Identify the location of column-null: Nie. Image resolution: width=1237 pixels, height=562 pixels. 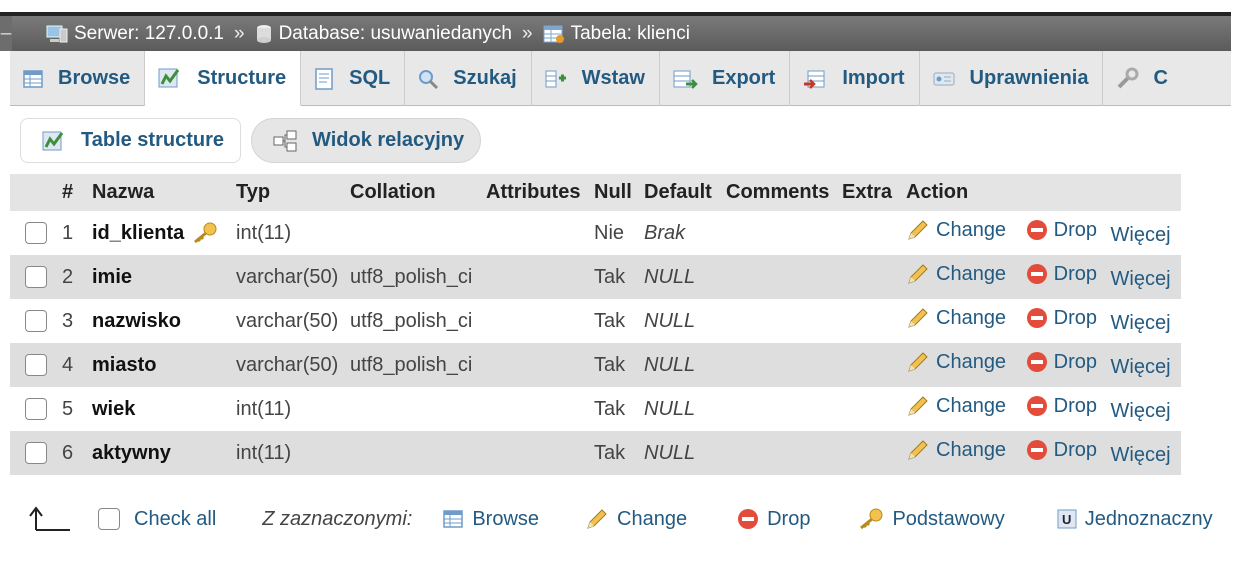
(615, 233).